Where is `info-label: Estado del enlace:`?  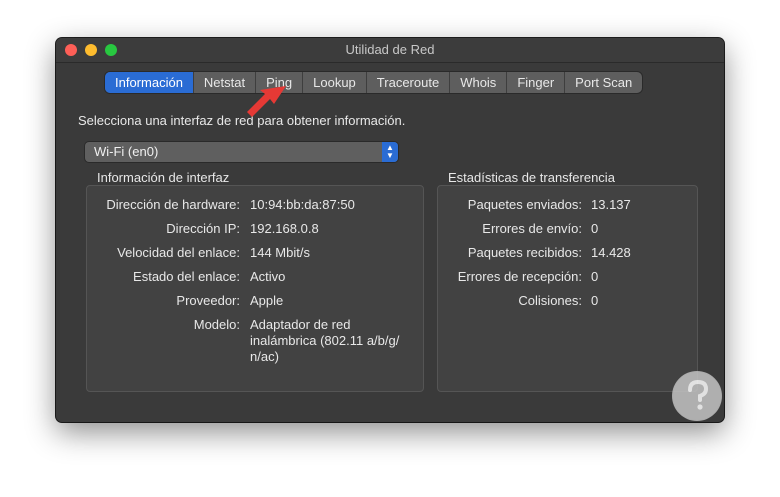 info-label: Estado del enlace: is located at coordinates (186, 276).